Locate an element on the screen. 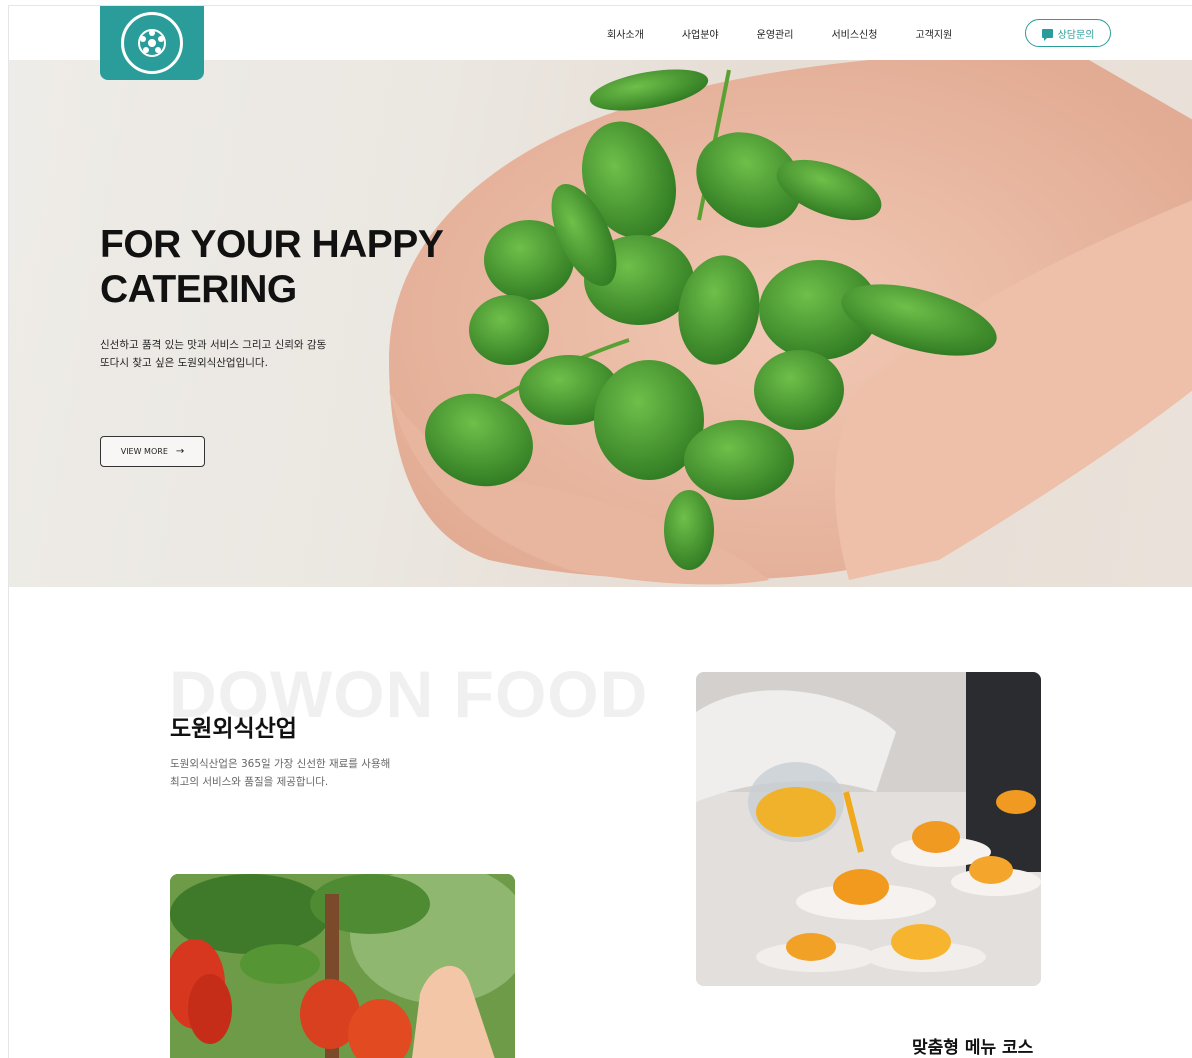 The height and width of the screenshot is (1058, 1192). section-desc-line2: 최고의 서비스와 품질을 제공합니다. is located at coordinates (249, 782).